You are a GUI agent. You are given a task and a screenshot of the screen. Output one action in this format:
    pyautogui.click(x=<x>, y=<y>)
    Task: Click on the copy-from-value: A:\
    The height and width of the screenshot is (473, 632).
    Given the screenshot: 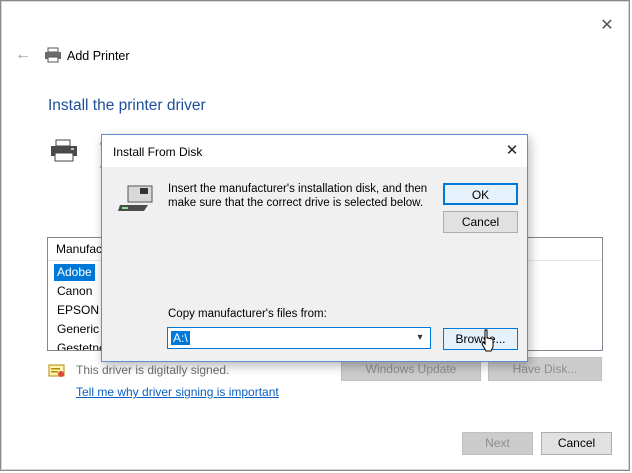 What is the action you would take?
    pyautogui.click(x=180, y=338)
    